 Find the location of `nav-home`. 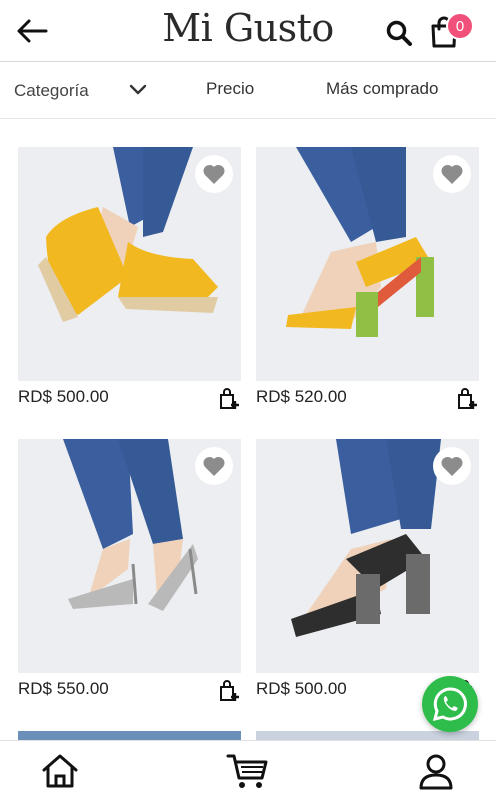

nav-home is located at coordinates (60, 771).